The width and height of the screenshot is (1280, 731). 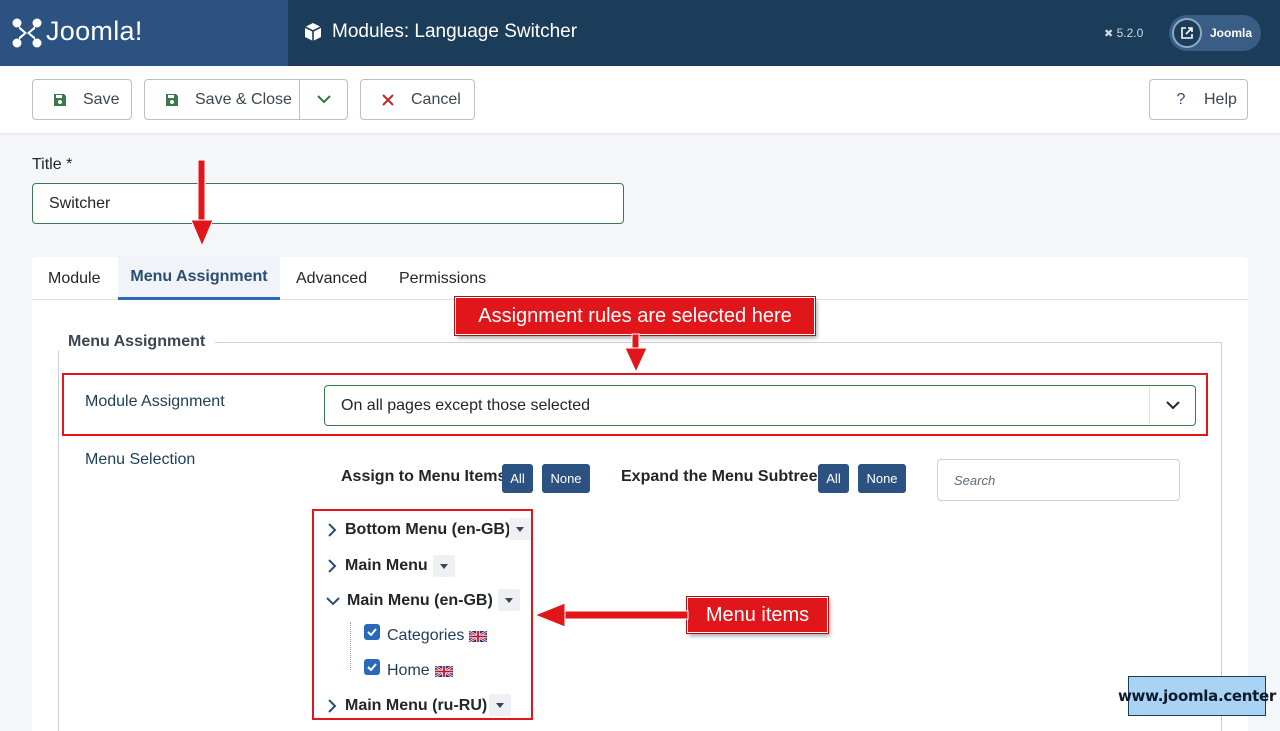 I want to click on version-badge: ✖ 5.2.0, so click(x=1123, y=33).